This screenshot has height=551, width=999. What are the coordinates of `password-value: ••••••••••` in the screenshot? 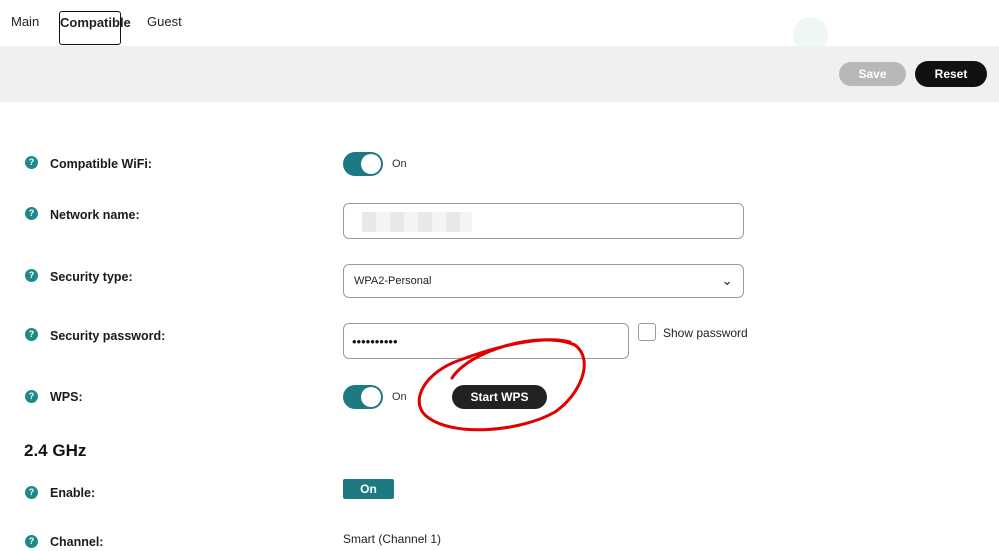 It's located at (375, 341).